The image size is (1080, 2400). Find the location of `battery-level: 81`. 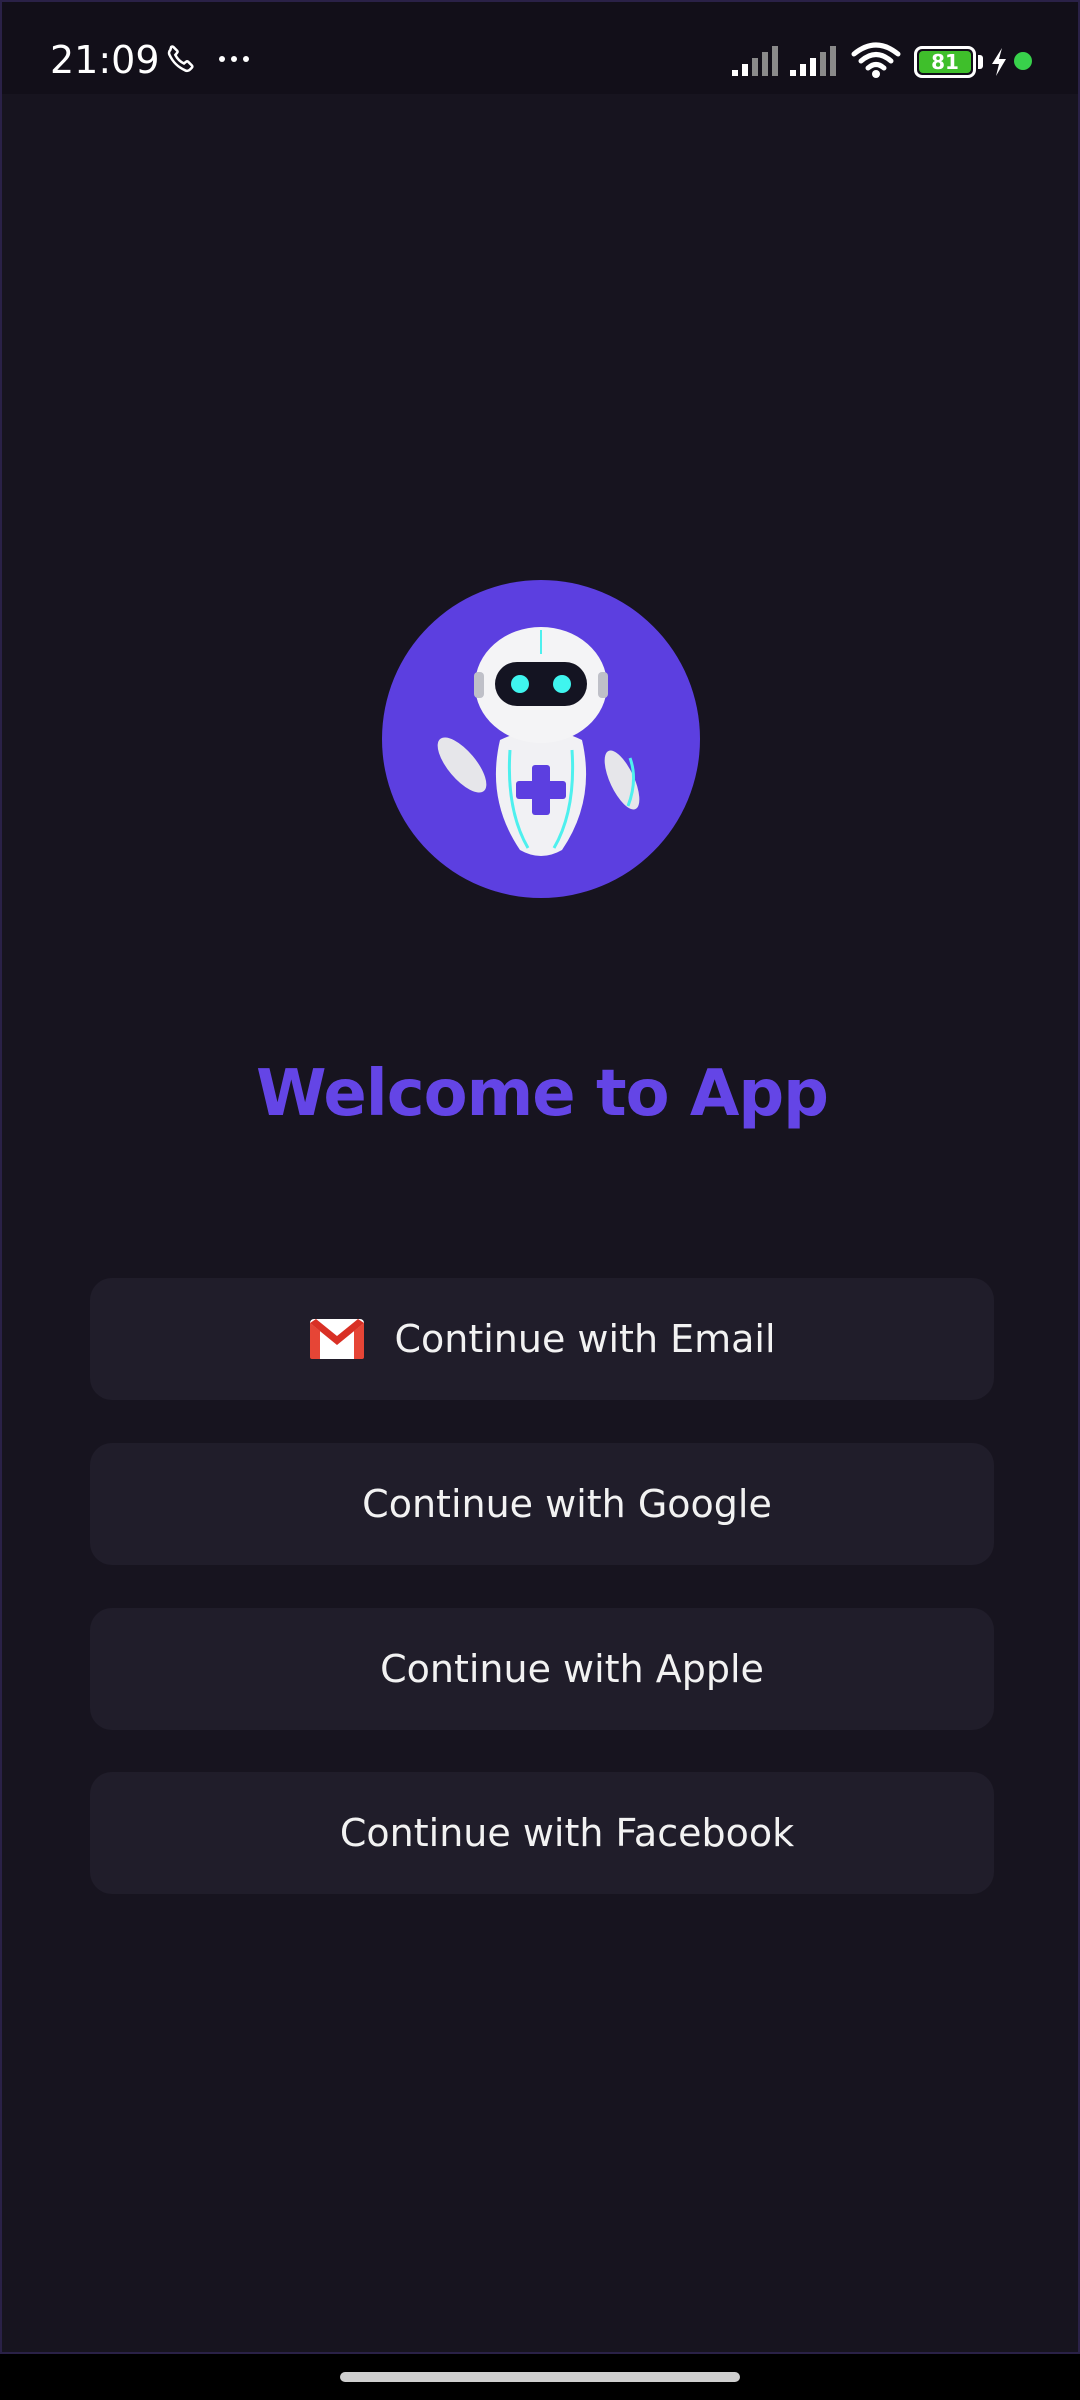

battery-level: 81 is located at coordinates (945, 62).